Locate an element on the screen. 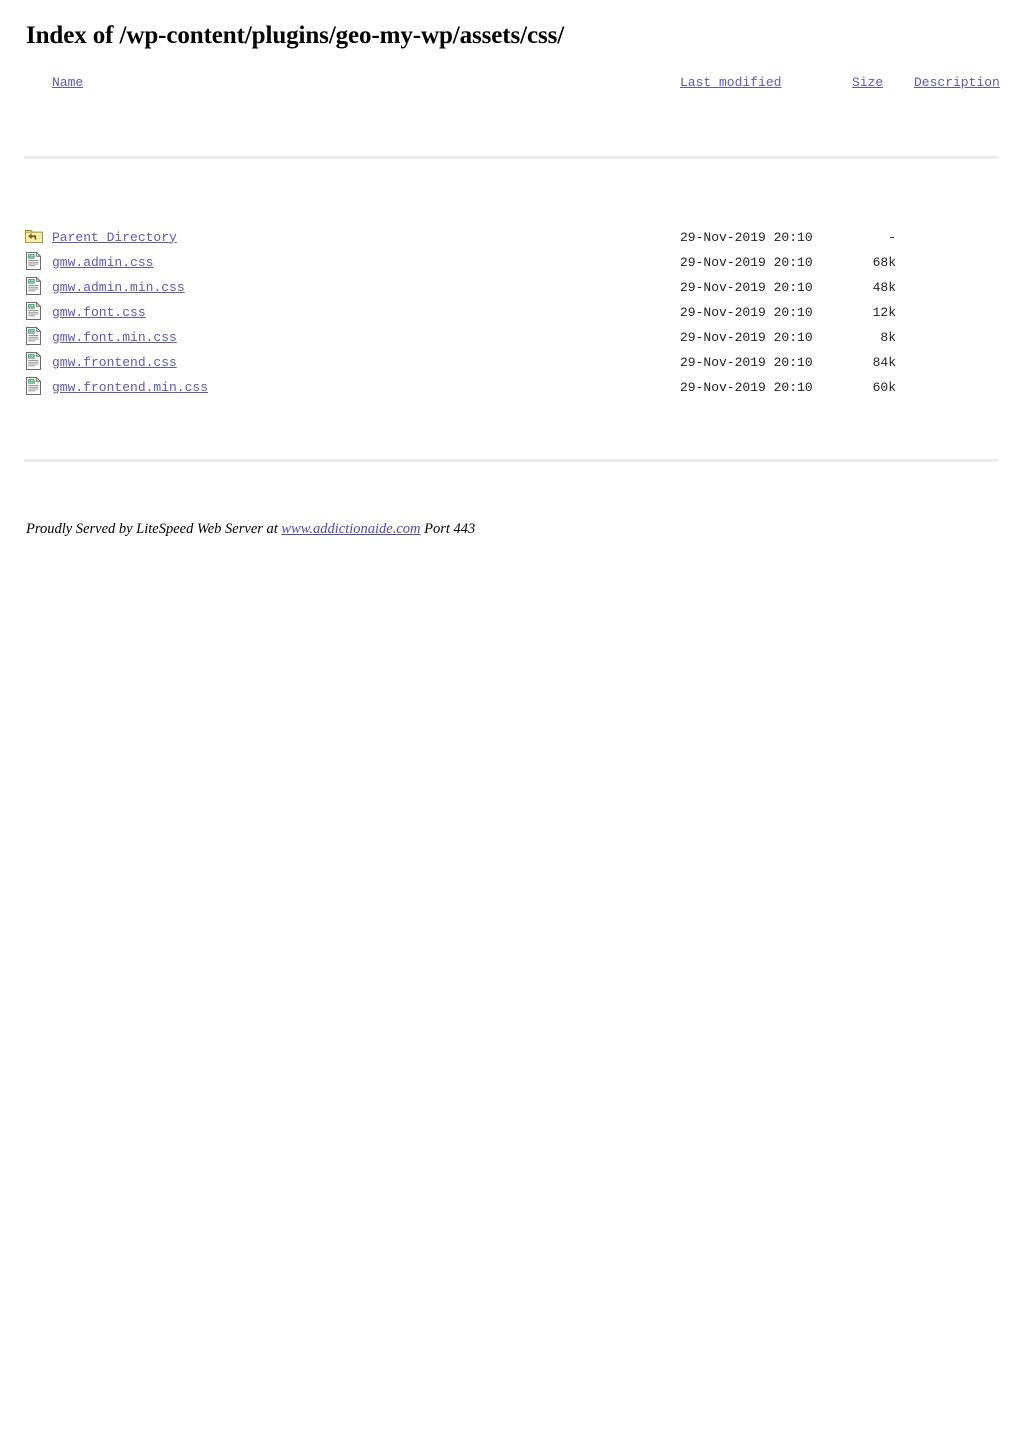 The width and height of the screenshot is (1024, 1449). row-size-cell: - is located at coordinates (892, 237).